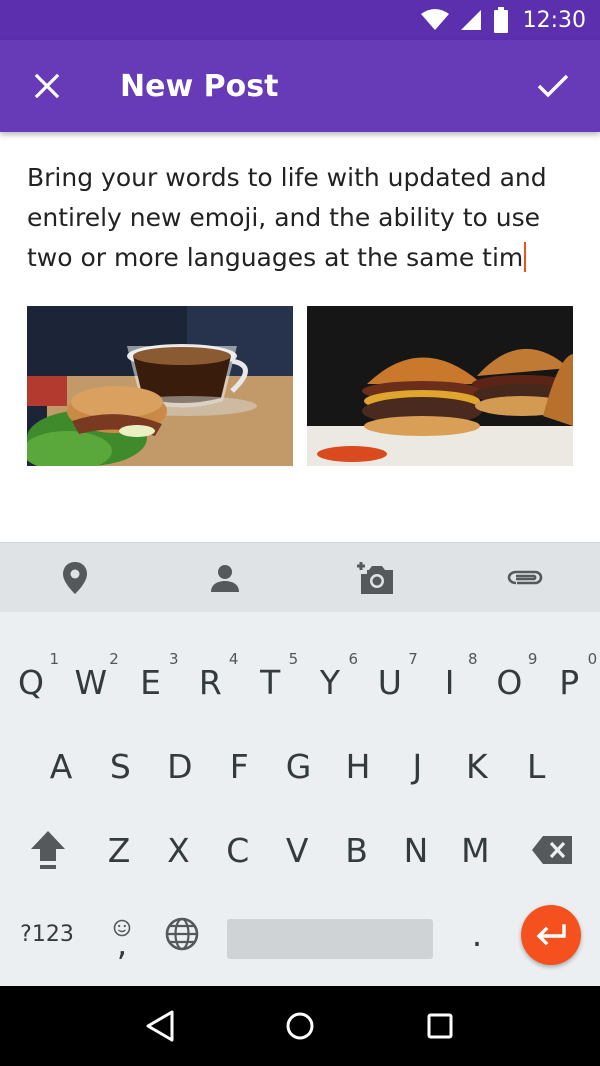  I want to click on battery-icon, so click(501, 20).